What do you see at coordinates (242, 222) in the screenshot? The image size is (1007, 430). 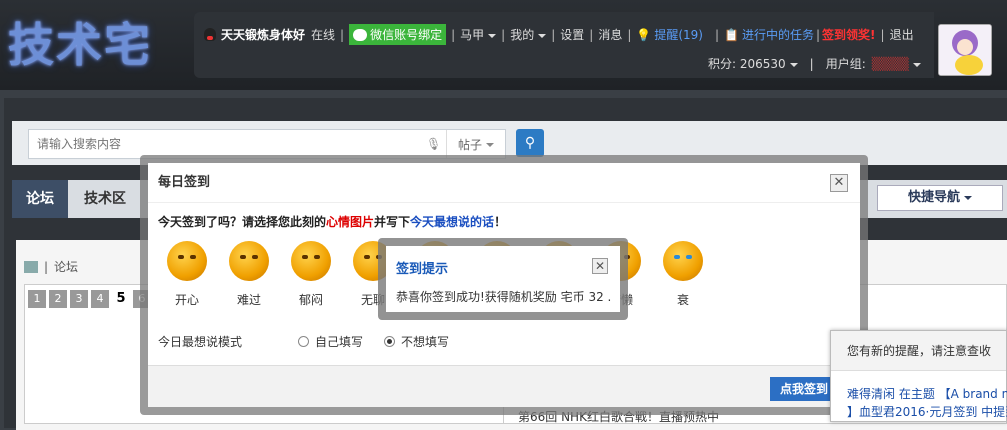 I see `question-text: 今天签到了吗？请选择您此刻的` at bounding box center [242, 222].